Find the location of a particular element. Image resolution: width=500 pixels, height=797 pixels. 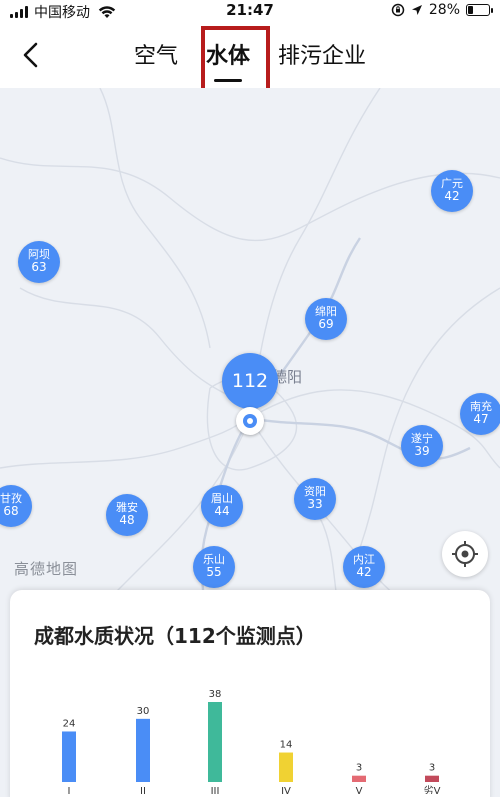

marker-mianyang: 绵阳 69 is located at coordinates (326, 319).